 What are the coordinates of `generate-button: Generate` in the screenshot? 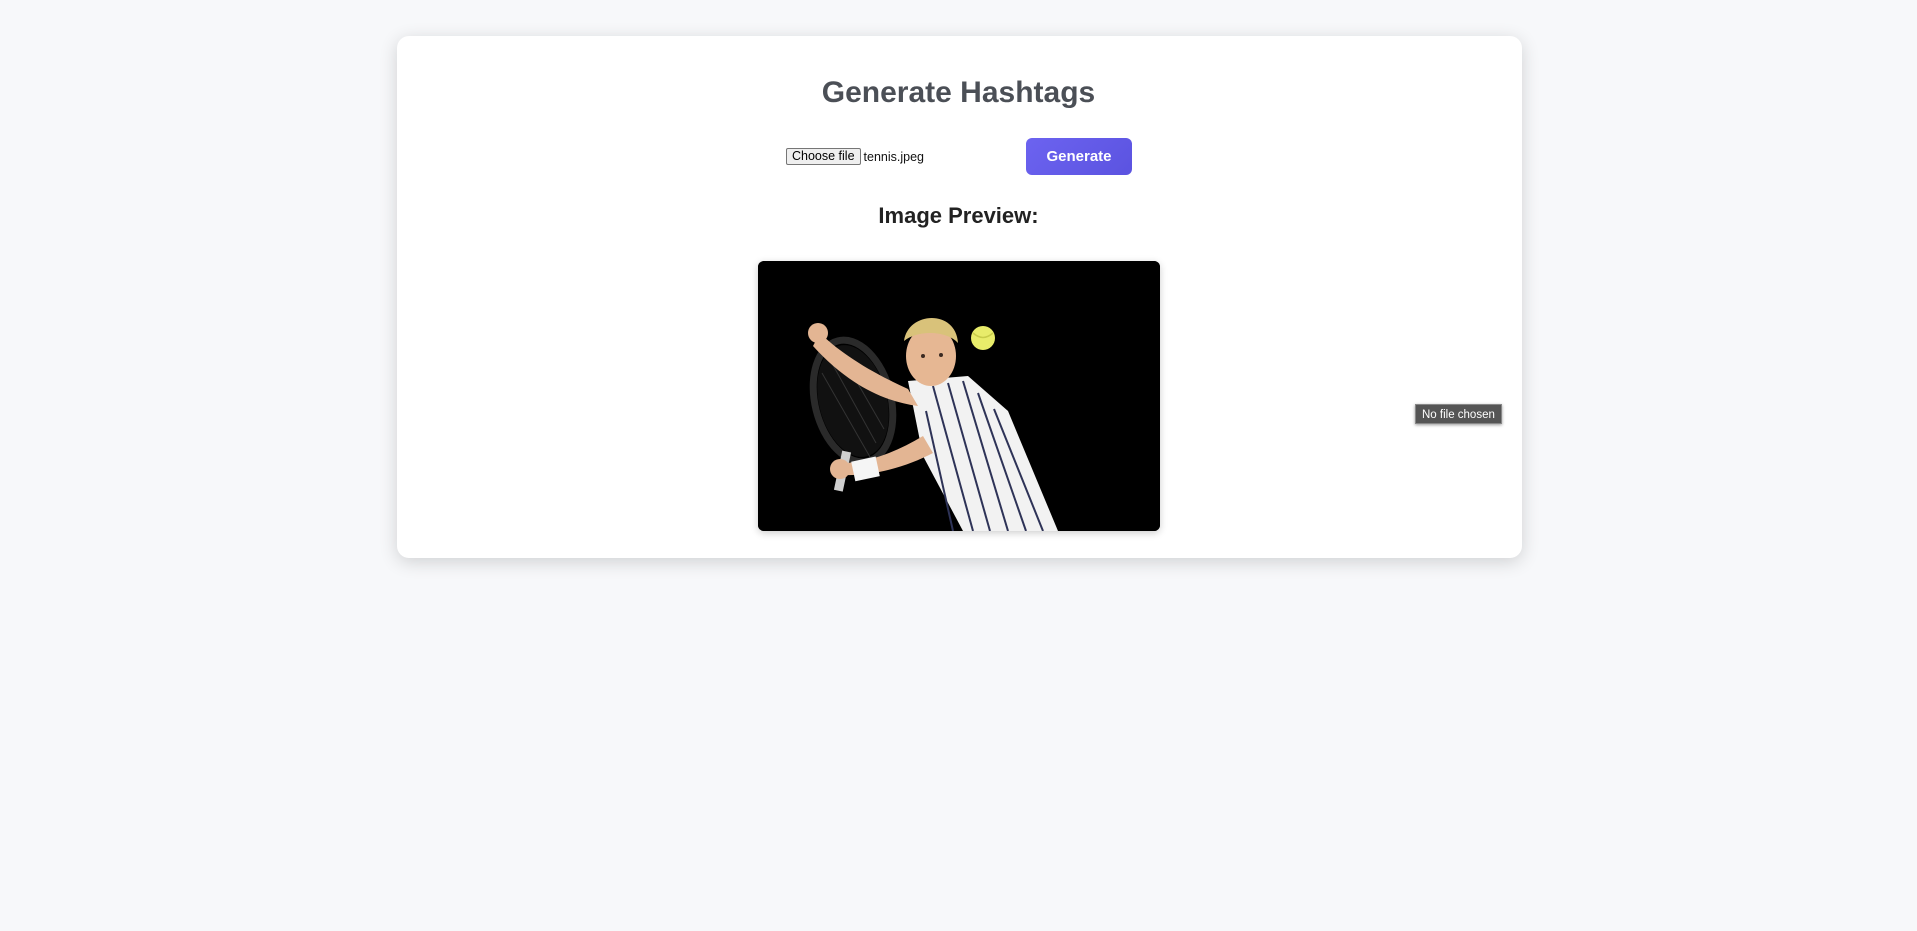 It's located at (1079, 156).